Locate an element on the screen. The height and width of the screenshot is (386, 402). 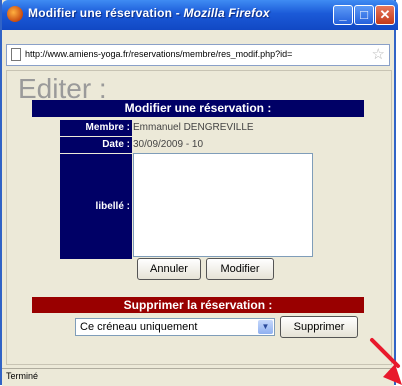
red-arrow-icon is located at coordinates (386, 361).